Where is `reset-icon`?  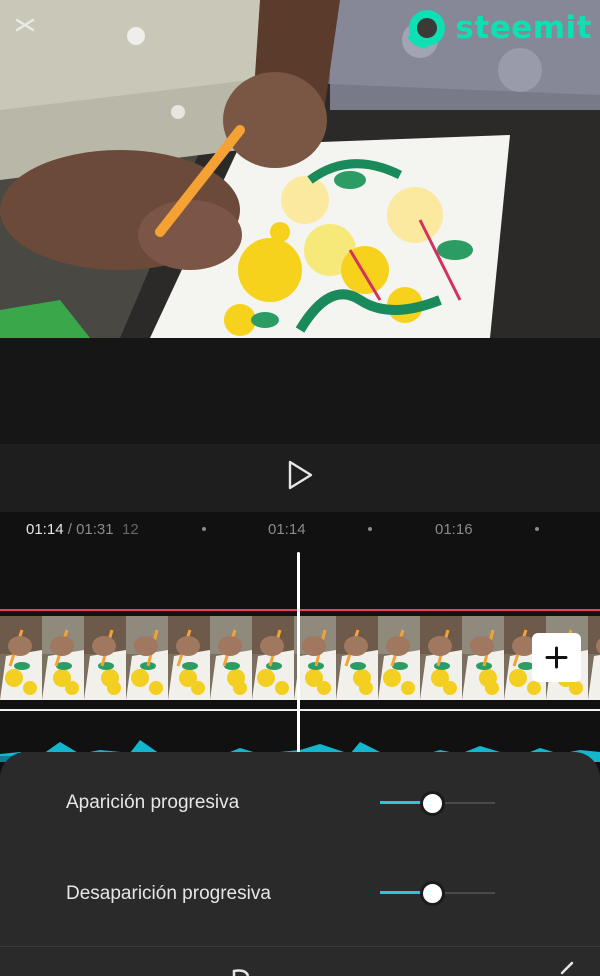 reset-icon is located at coordinates (241, 972).